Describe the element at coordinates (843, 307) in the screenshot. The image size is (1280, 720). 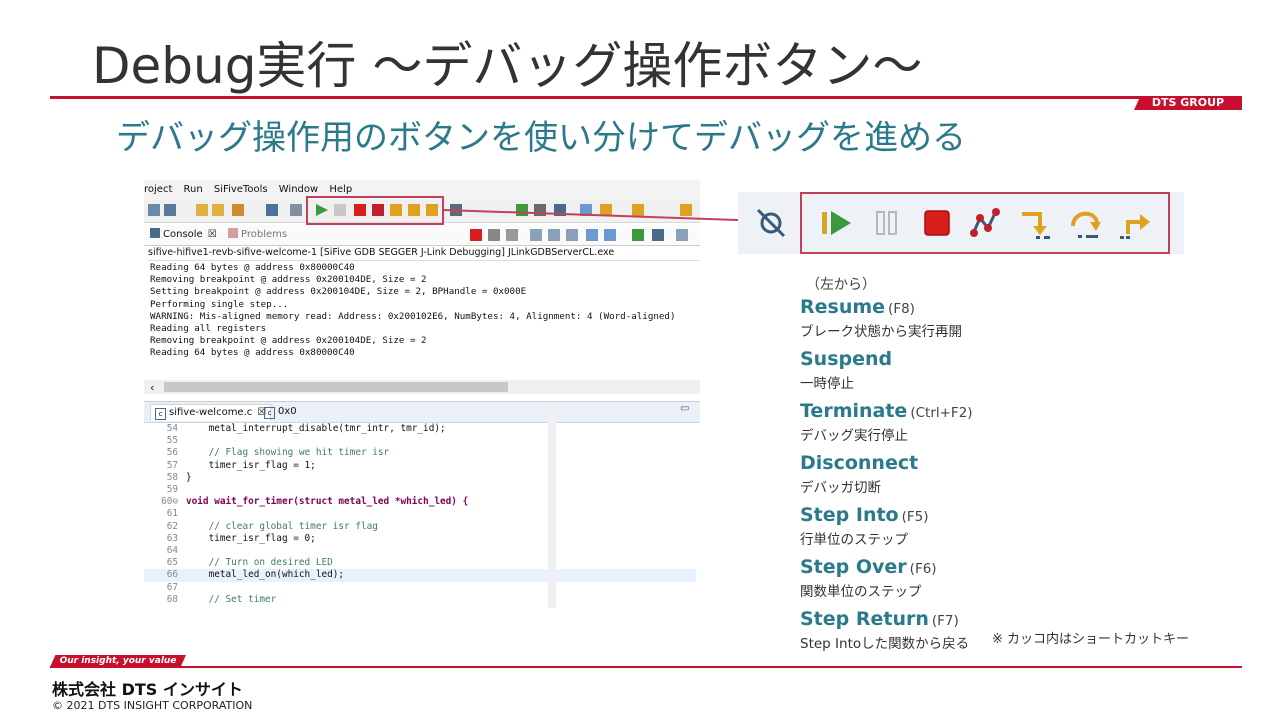
I see `button-name-text: Resume` at that location.